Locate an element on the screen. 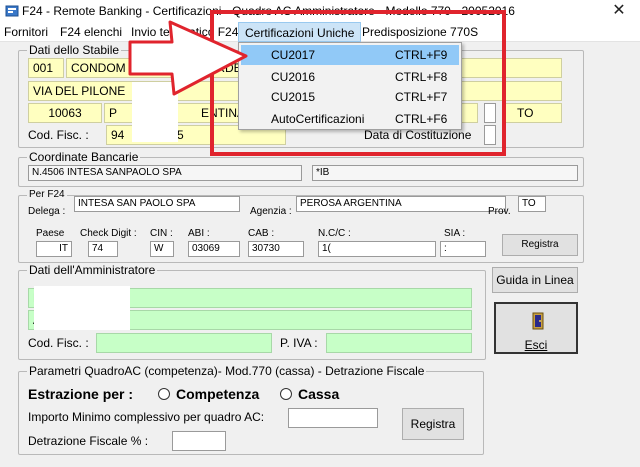 Image resolution: width=640 pixels, height=467 pixels. iban-field: *IB is located at coordinates (445, 173).